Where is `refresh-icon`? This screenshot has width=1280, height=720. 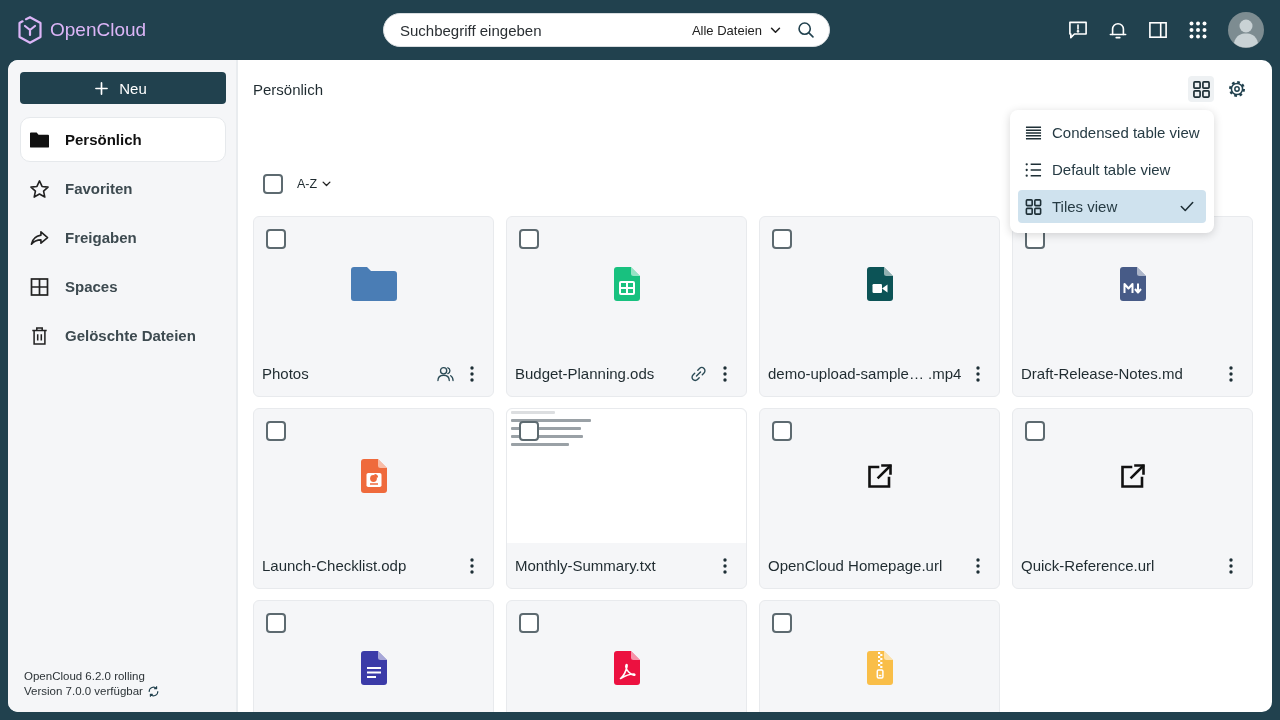 refresh-icon is located at coordinates (153, 691).